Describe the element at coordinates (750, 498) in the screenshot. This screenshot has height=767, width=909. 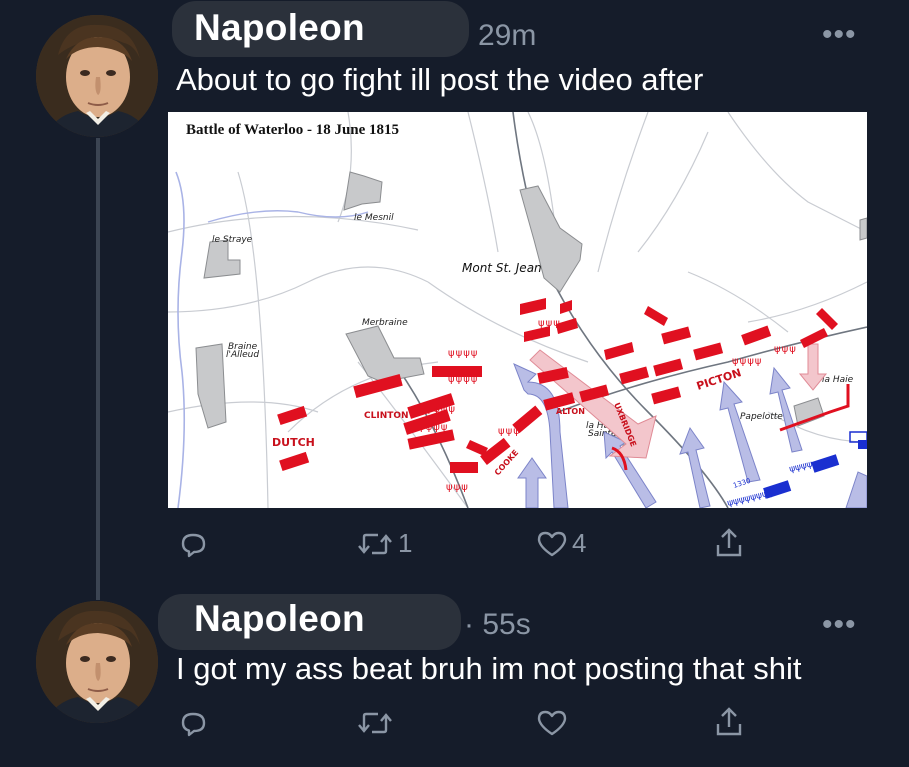
I see `svg-text: ψψψψψψψψ` at that location.